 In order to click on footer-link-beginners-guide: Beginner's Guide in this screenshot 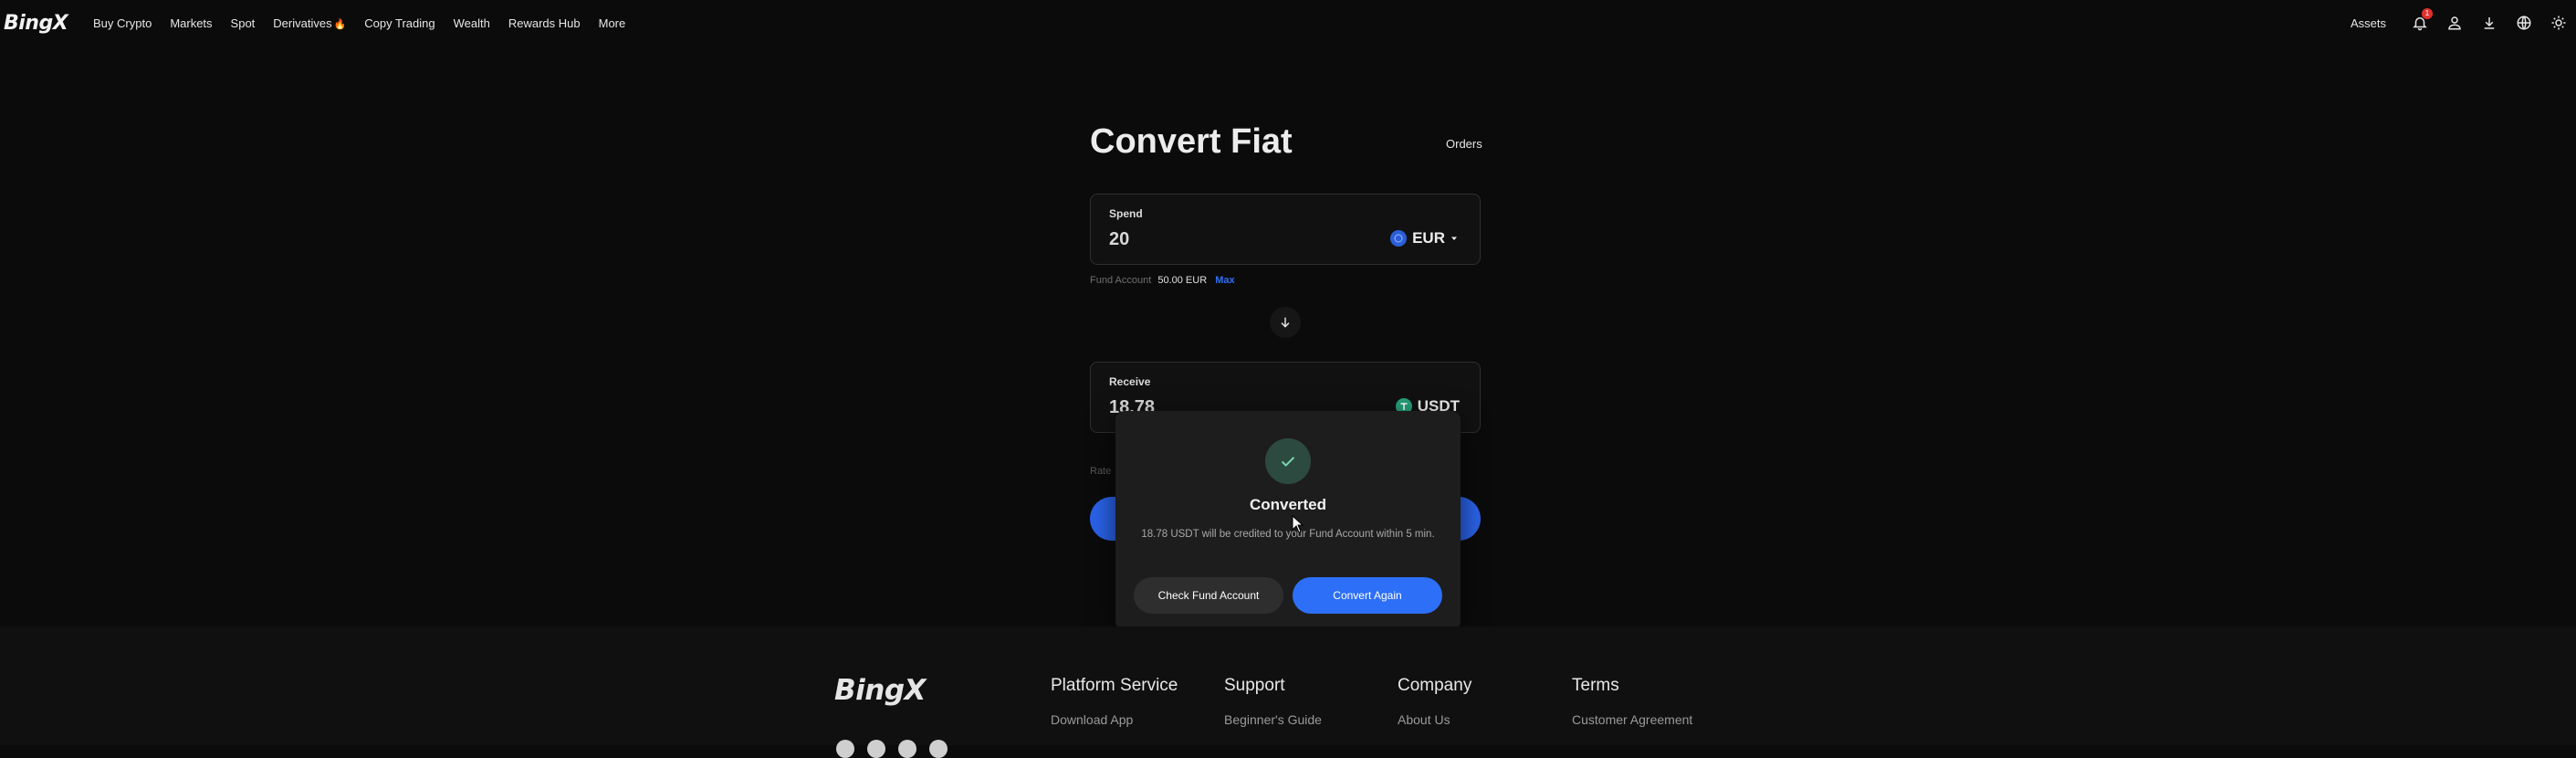, I will do `click(1273, 719)`.